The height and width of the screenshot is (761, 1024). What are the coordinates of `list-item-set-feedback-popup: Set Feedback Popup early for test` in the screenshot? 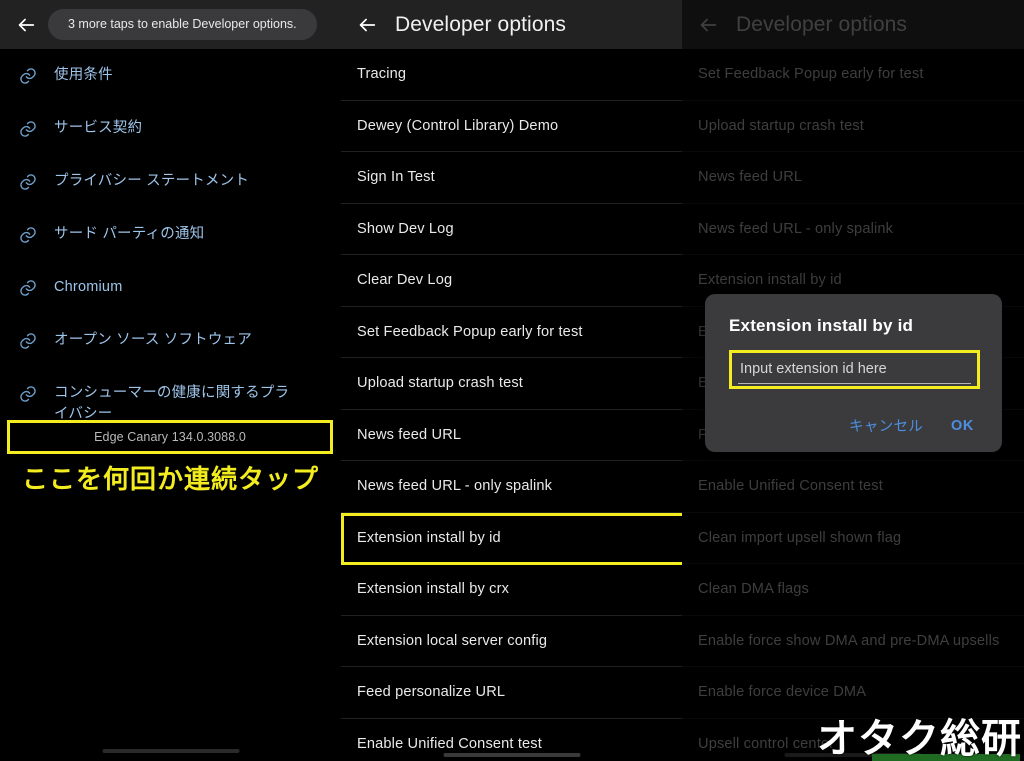 It's located at (511, 332).